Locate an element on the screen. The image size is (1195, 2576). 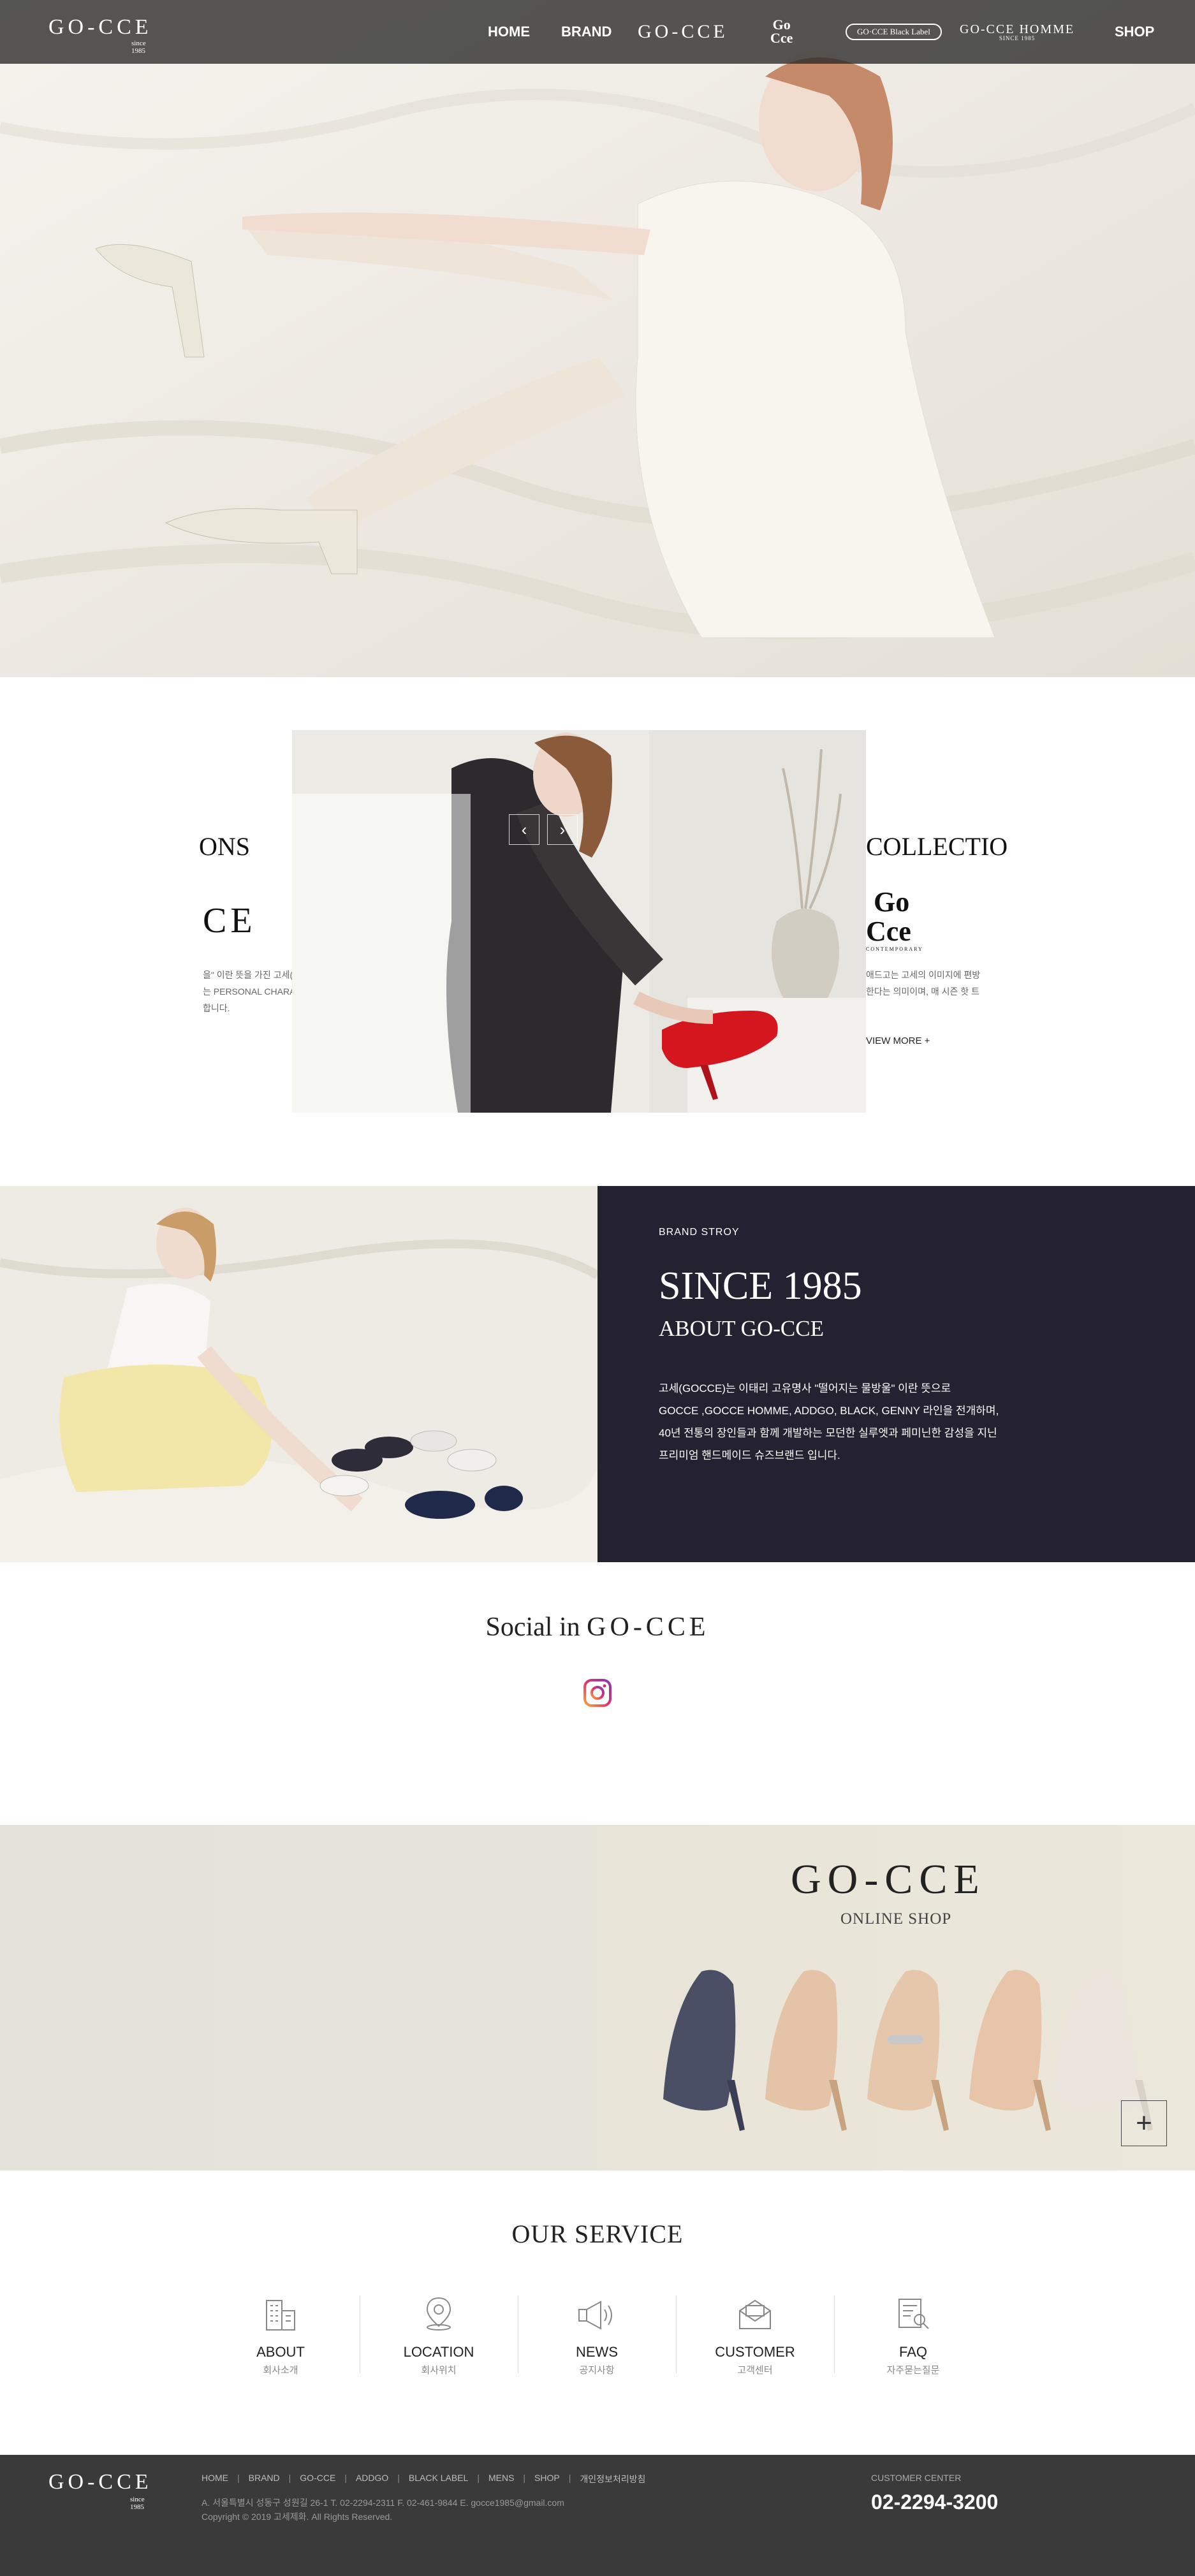
footer-nav-gocce: GO-CCE is located at coordinates (318, 2479).